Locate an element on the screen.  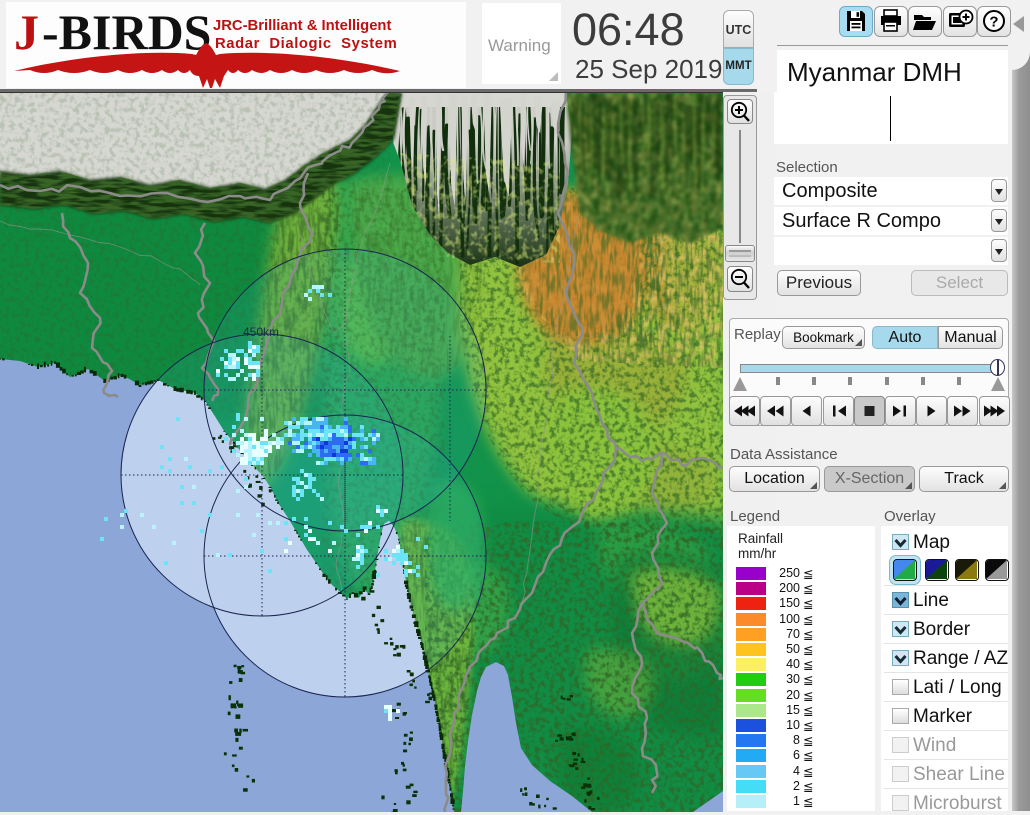
svg-text: JRC-Brilliant & Intelligent is located at coordinates (302, 26).